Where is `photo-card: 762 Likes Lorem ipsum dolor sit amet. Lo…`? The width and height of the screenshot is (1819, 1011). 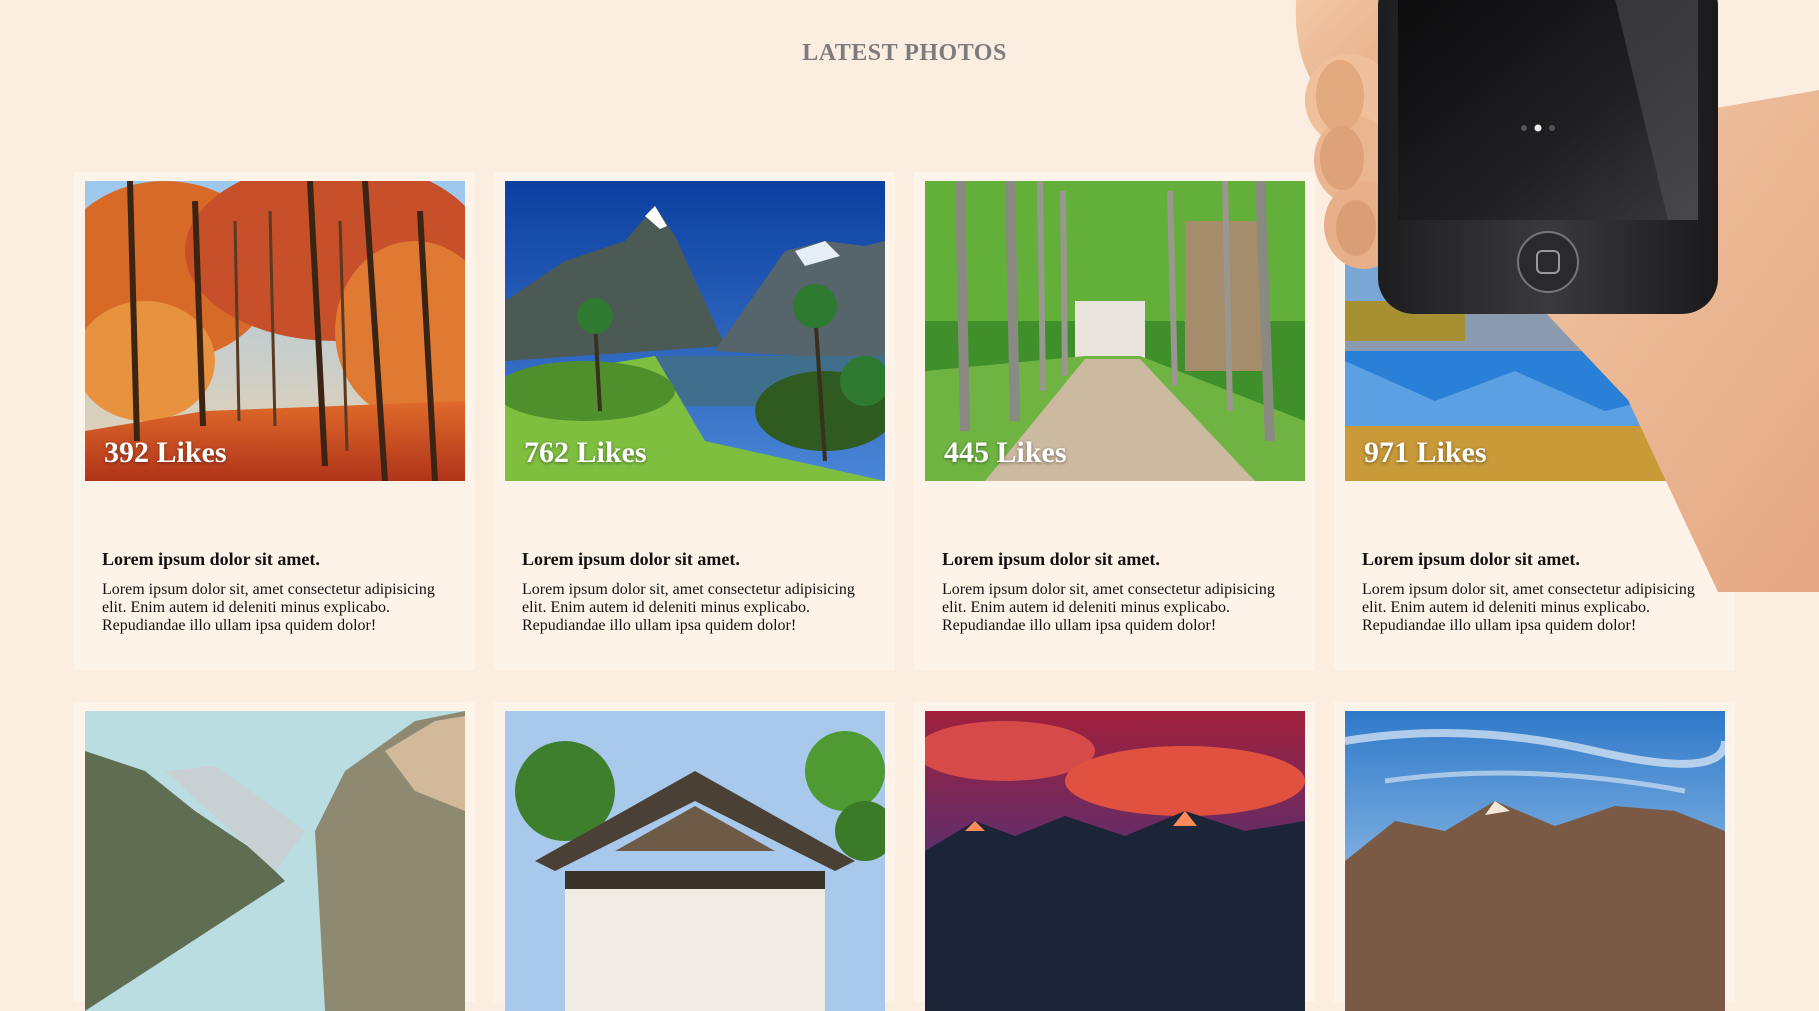 photo-card: 762 Likes Lorem ipsum dolor sit amet. Lo… is located at coordinates (694, 421).